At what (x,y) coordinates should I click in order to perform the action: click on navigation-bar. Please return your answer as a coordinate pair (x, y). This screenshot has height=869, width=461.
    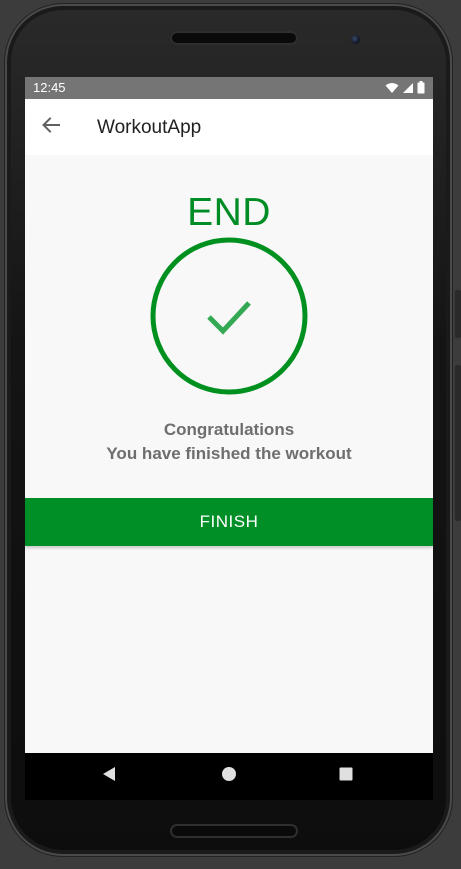
    Looking at the image, I should click on (229, 776).